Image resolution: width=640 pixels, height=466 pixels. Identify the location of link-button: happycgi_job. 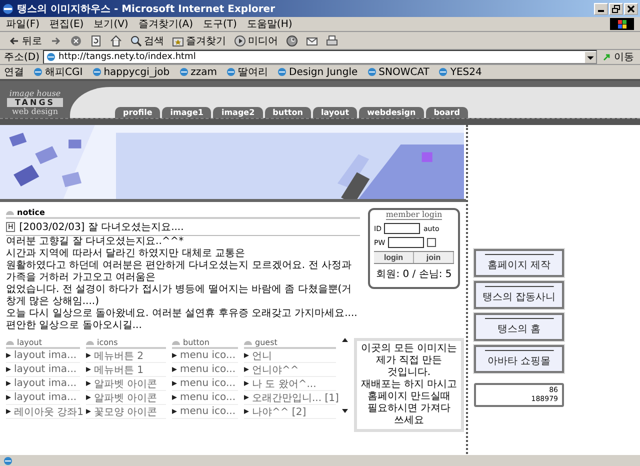
(131, 72).